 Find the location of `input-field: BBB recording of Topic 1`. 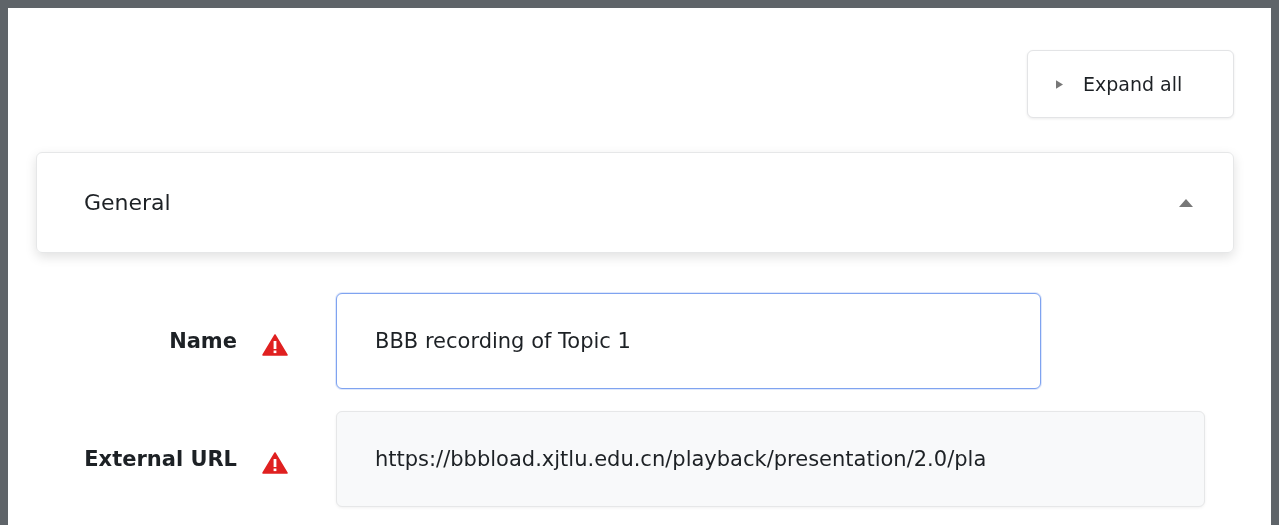

input-field: BBB recording of Topic 1 is located at coordinates (688, 341).